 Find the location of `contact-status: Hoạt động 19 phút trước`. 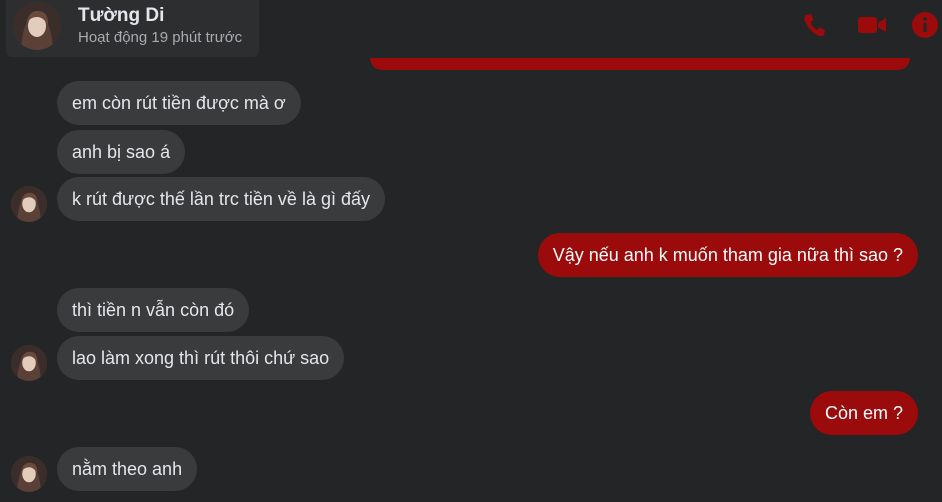

contact-status: Hoạt động 19 phút trước is located at coordinates (160, 37).